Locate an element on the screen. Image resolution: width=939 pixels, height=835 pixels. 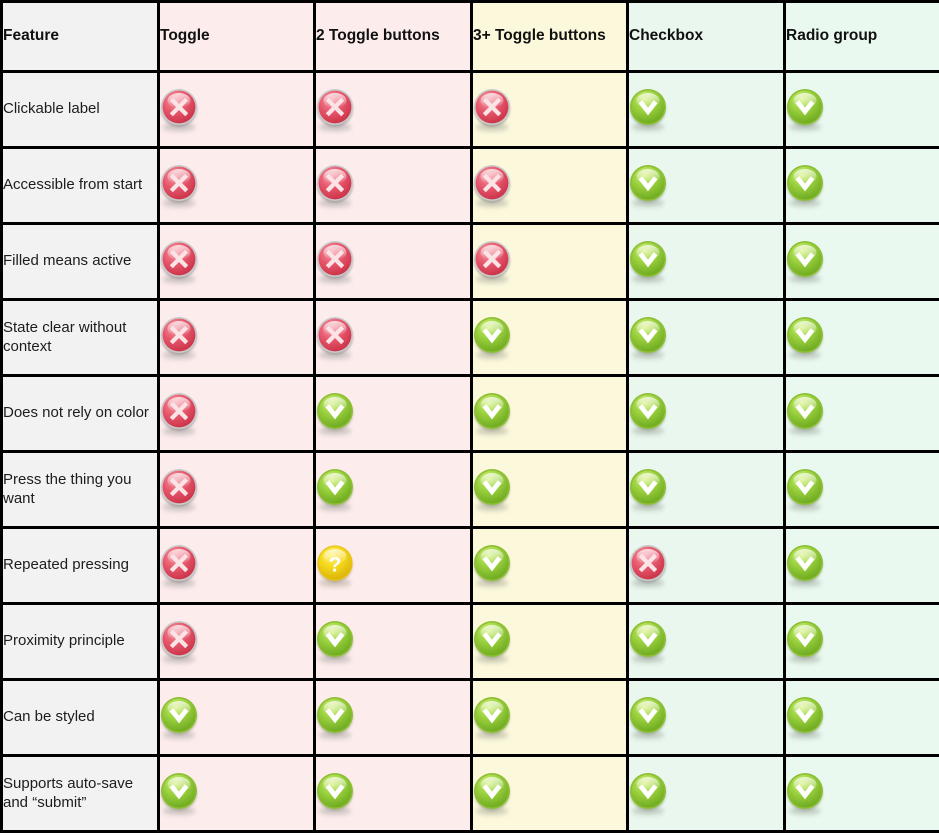
column-header-feature: Feature is located at coordinates (80, 36).